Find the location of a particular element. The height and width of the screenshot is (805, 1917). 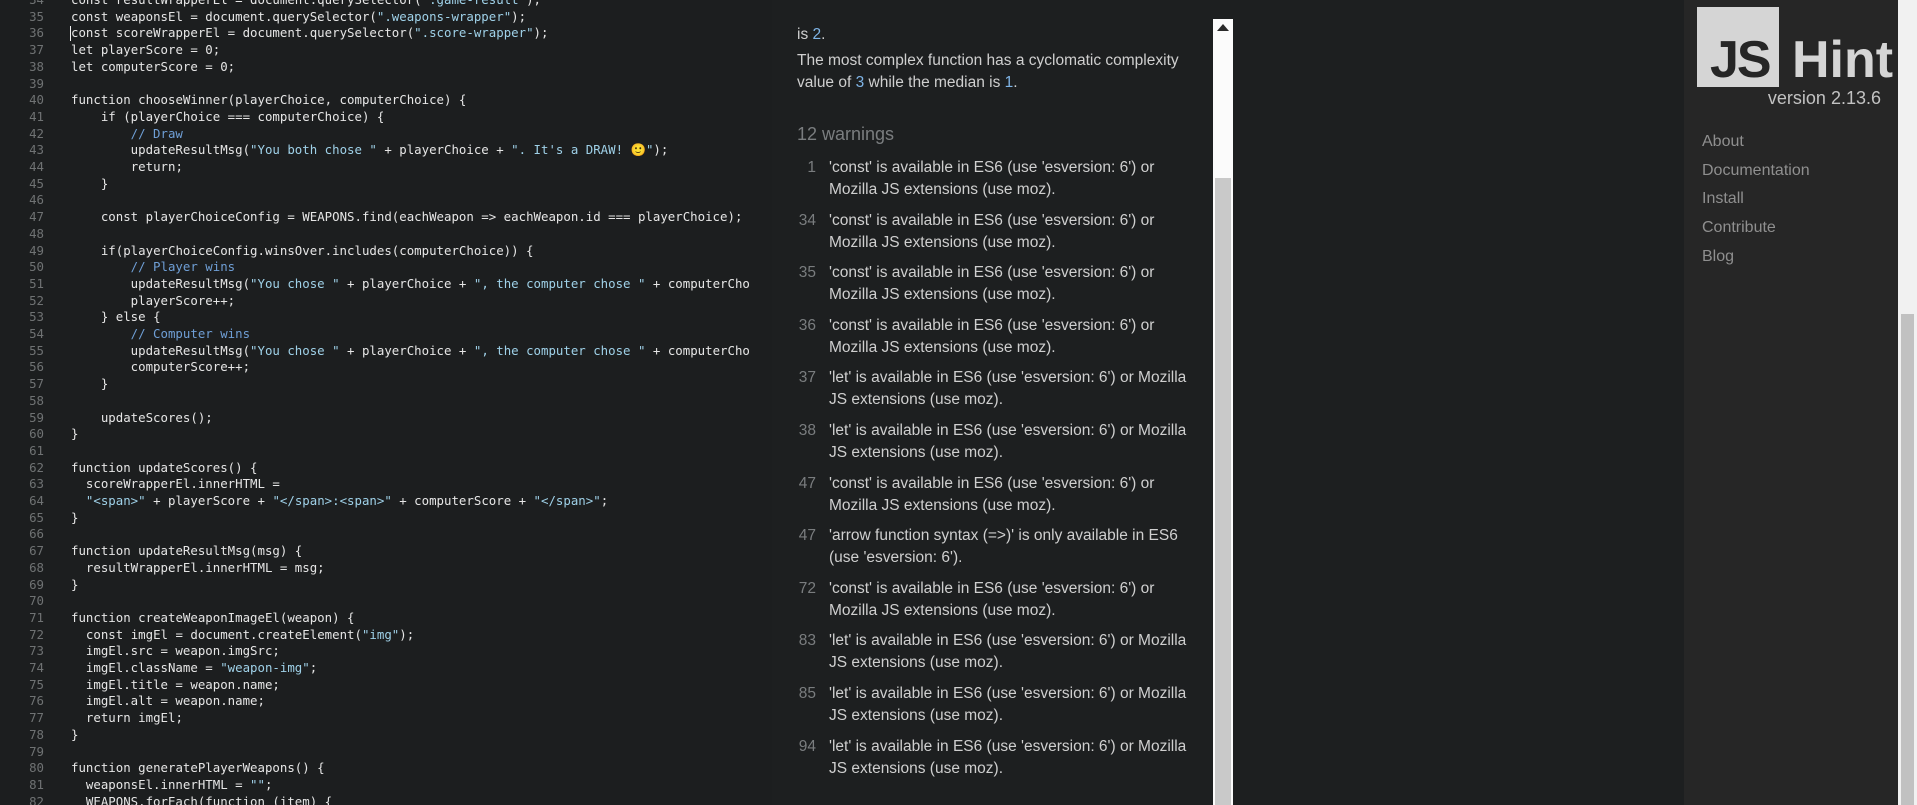

version-label: version 2.13.6 is located at coordinates (1824, 98).